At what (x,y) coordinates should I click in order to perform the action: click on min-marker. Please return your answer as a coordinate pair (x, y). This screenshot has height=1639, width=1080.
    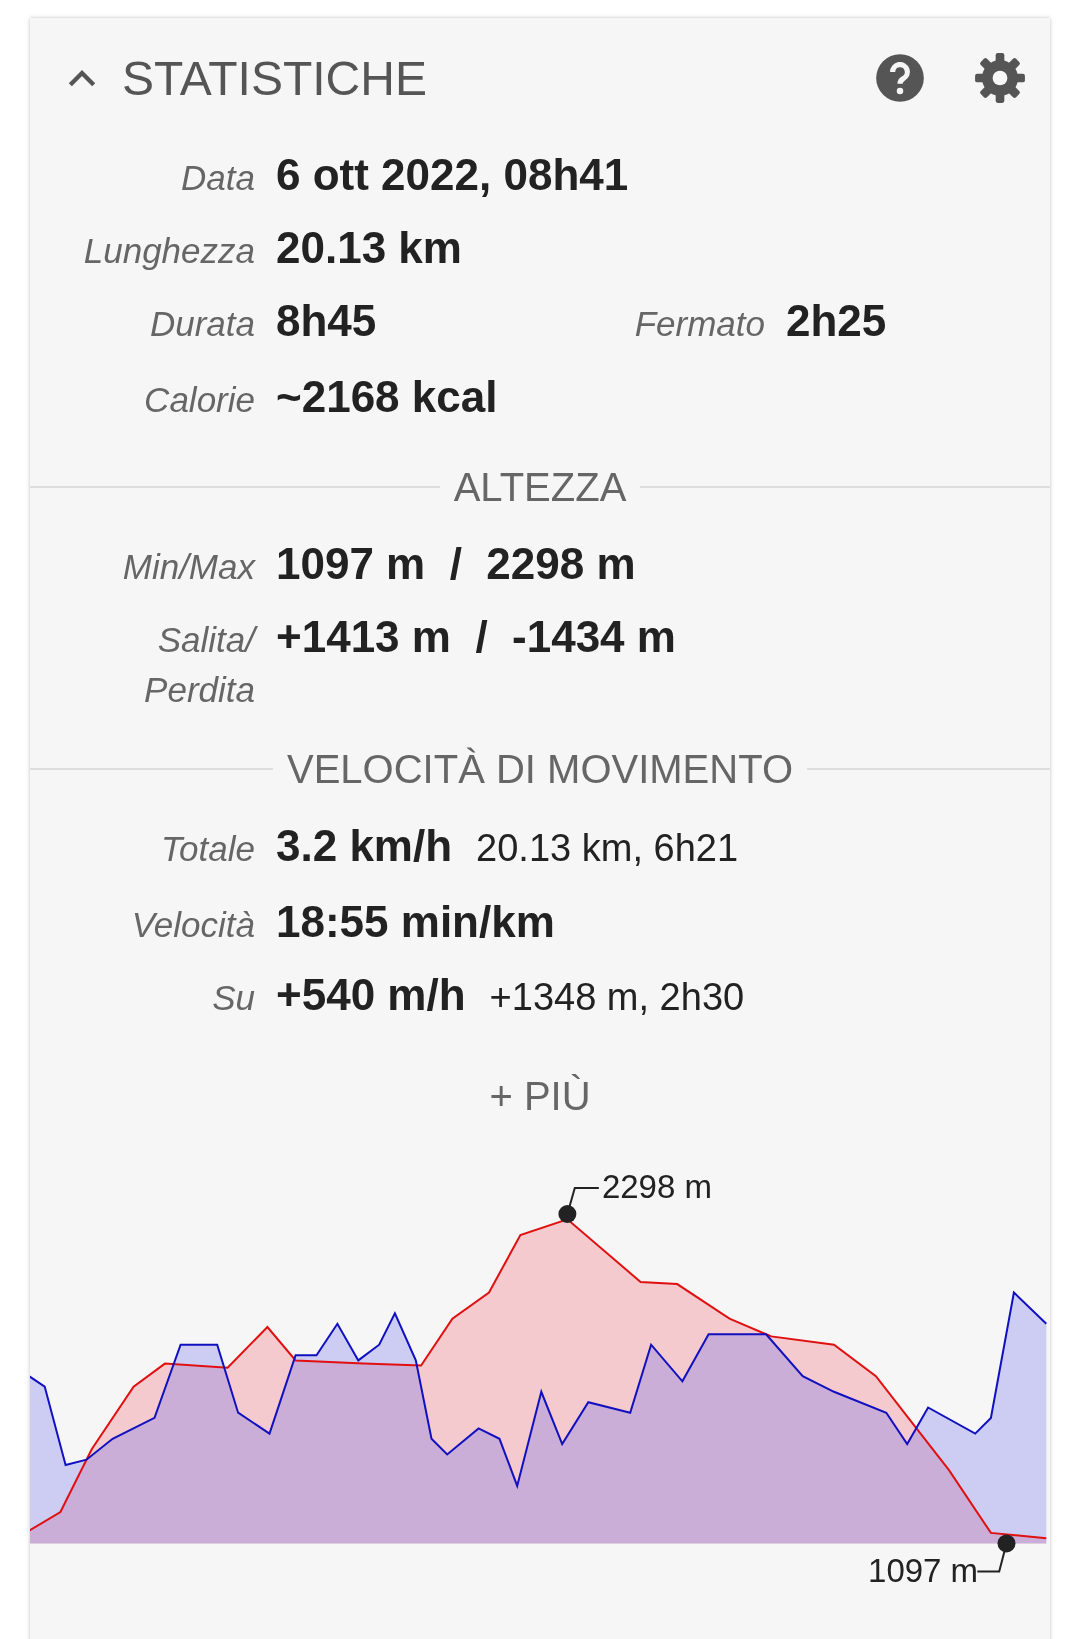
    Looking at the image, I should click on (996, 1553).